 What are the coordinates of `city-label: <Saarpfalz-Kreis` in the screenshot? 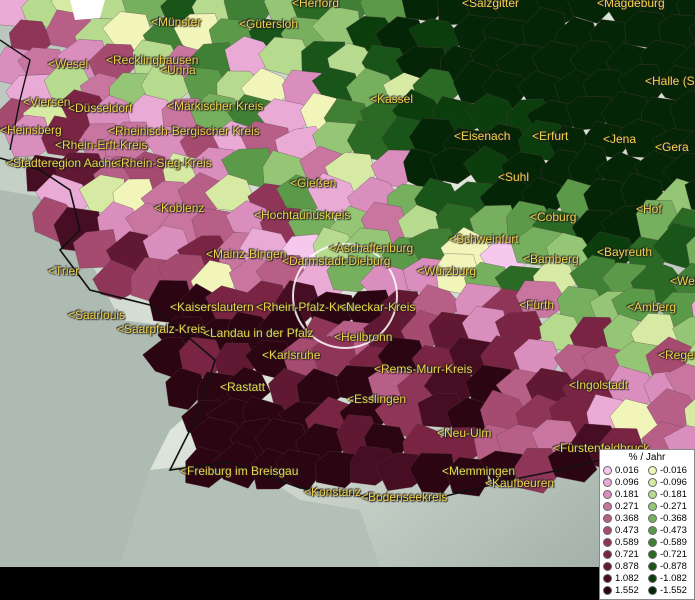 It's located at (161, 329).